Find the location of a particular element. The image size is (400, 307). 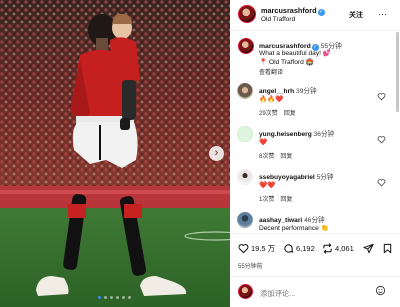

post-actions-bar: 19.5 万 6,192 4,061 is located at coordinates (315, 249).